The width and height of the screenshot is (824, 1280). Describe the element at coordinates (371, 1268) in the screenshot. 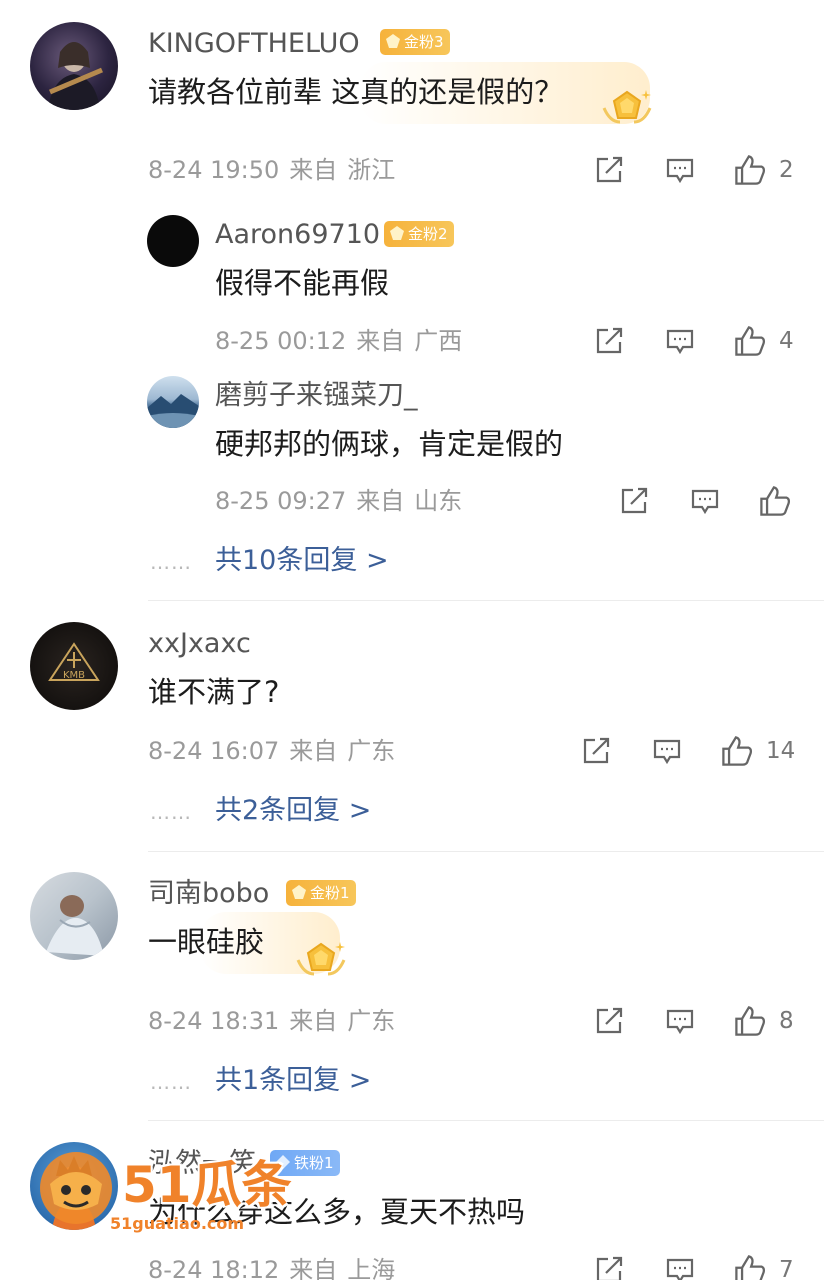

I see `comment-location: 上海` at that location.